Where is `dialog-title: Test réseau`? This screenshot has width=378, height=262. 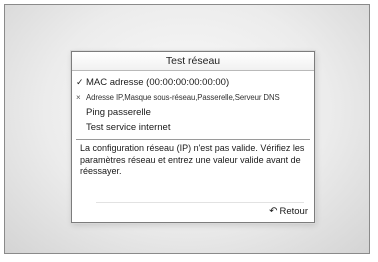 dialog-title: Test réseau is located at coordinates (193, 61).